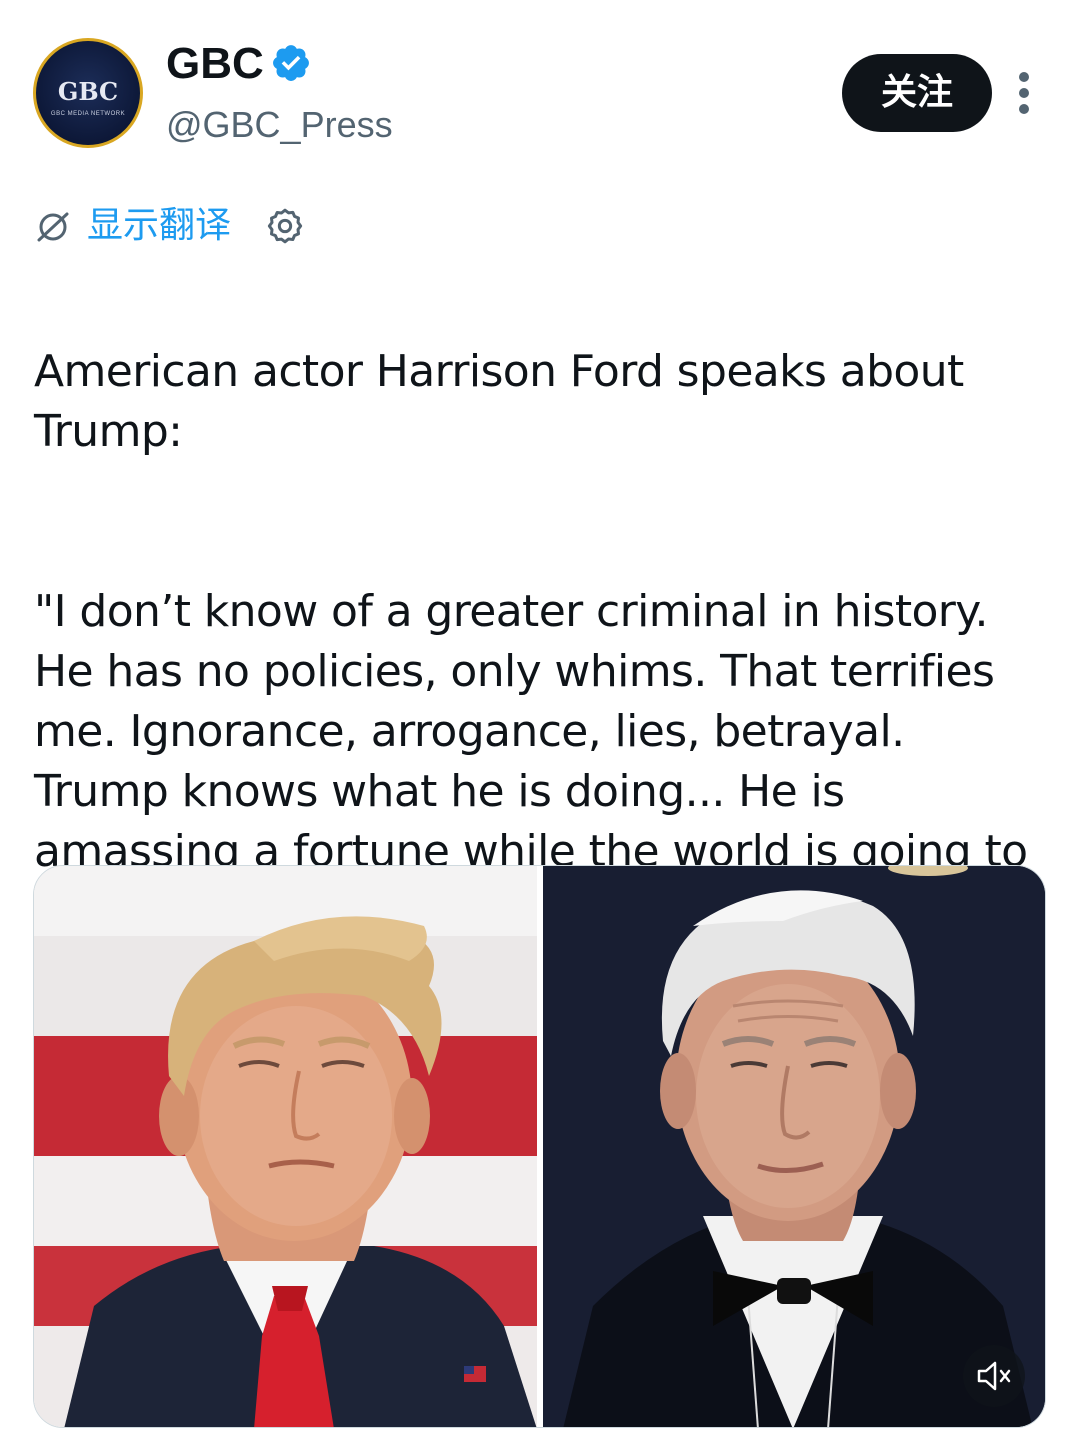 Image resolution: width=1080 pixels, height=1453 pixels. I want to click on avatar-logo-subtext: GBC MEDIA NETWORK, so click(88, 114).